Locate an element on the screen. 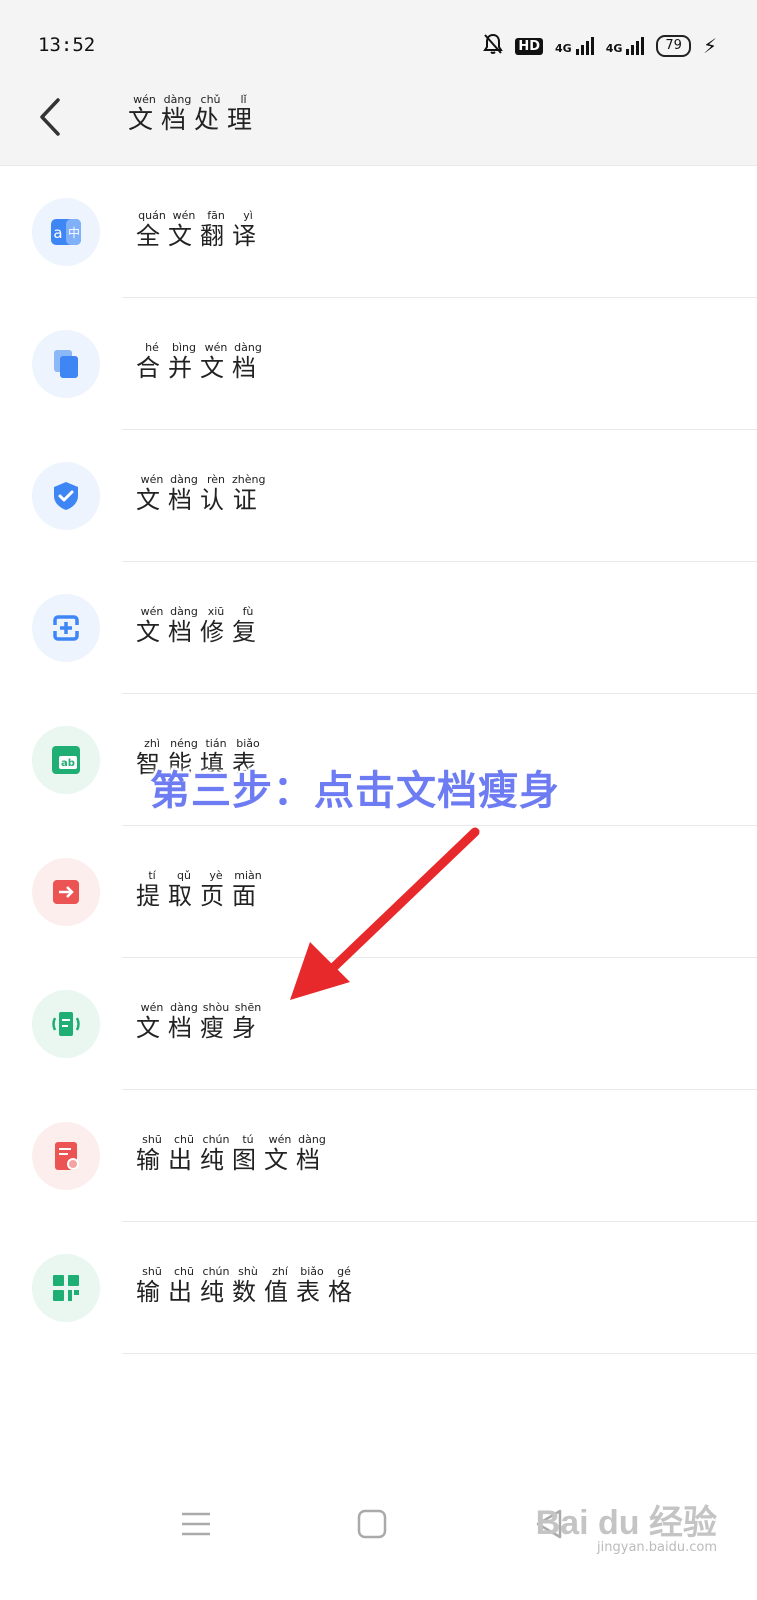 This screenshot has height=1600, width=757. pinyin: yì is located at coordinates (248, 215).